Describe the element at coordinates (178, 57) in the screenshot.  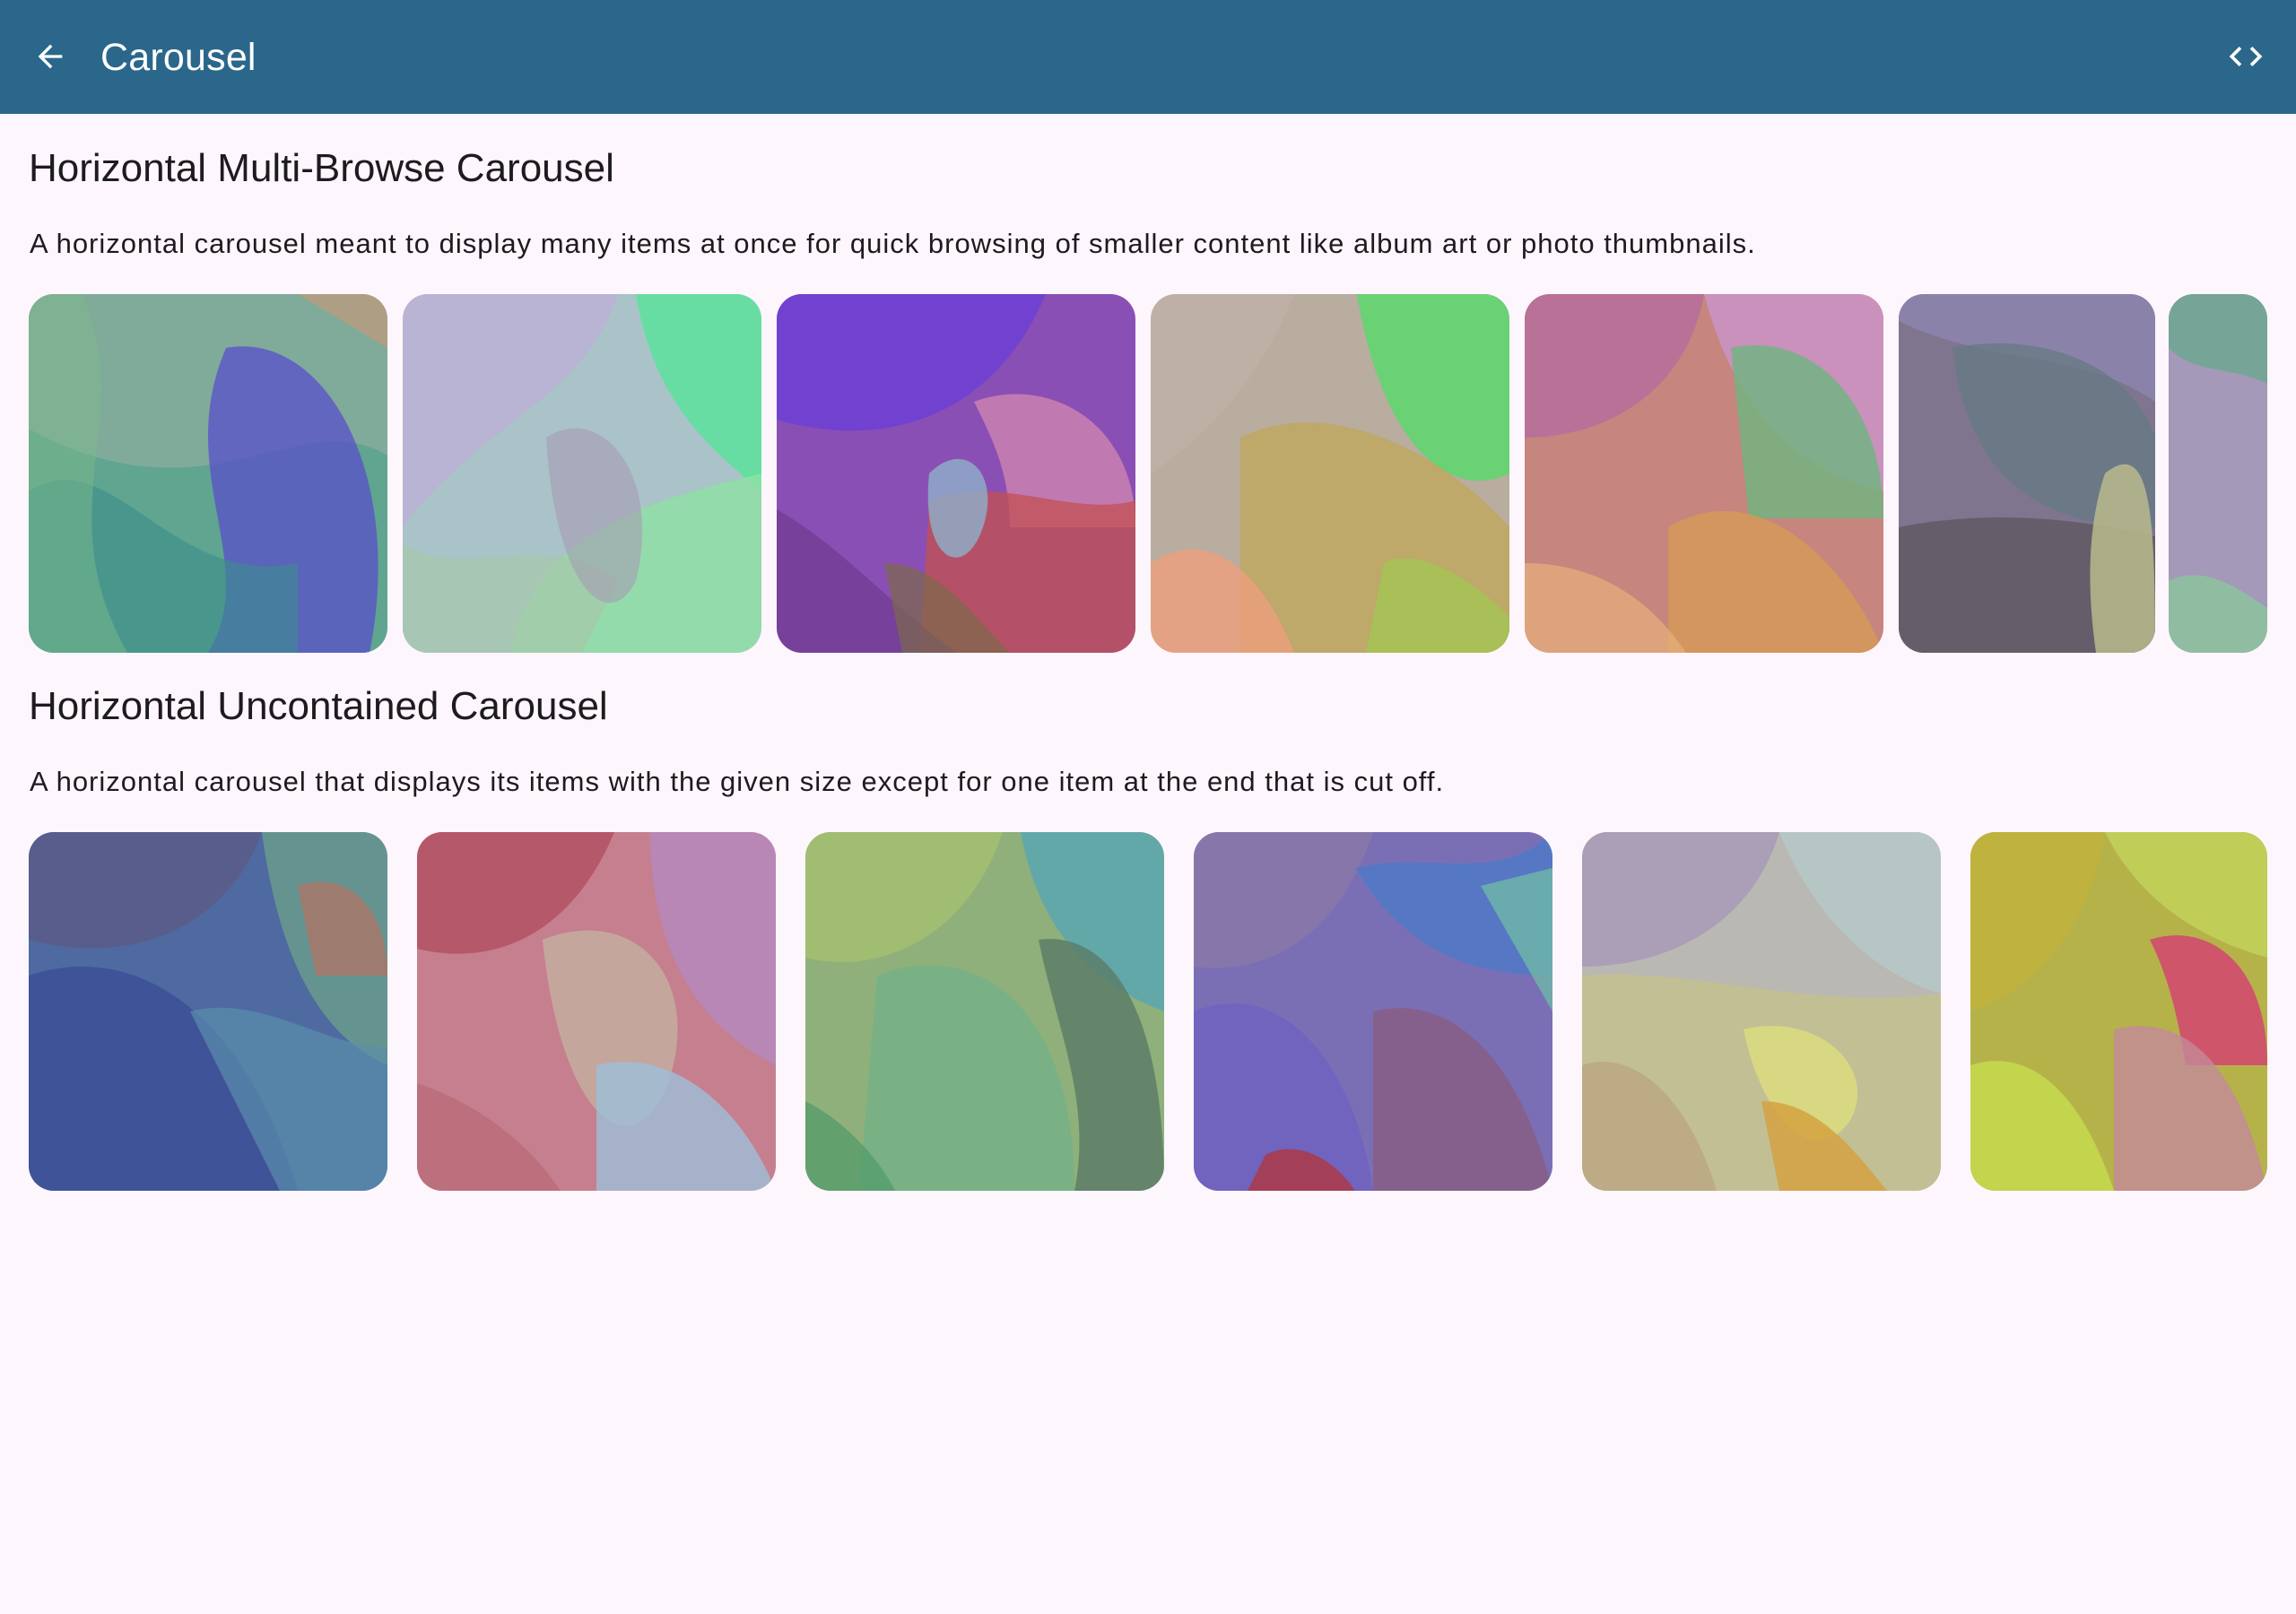
I see `page-title: Carousel` at that location.